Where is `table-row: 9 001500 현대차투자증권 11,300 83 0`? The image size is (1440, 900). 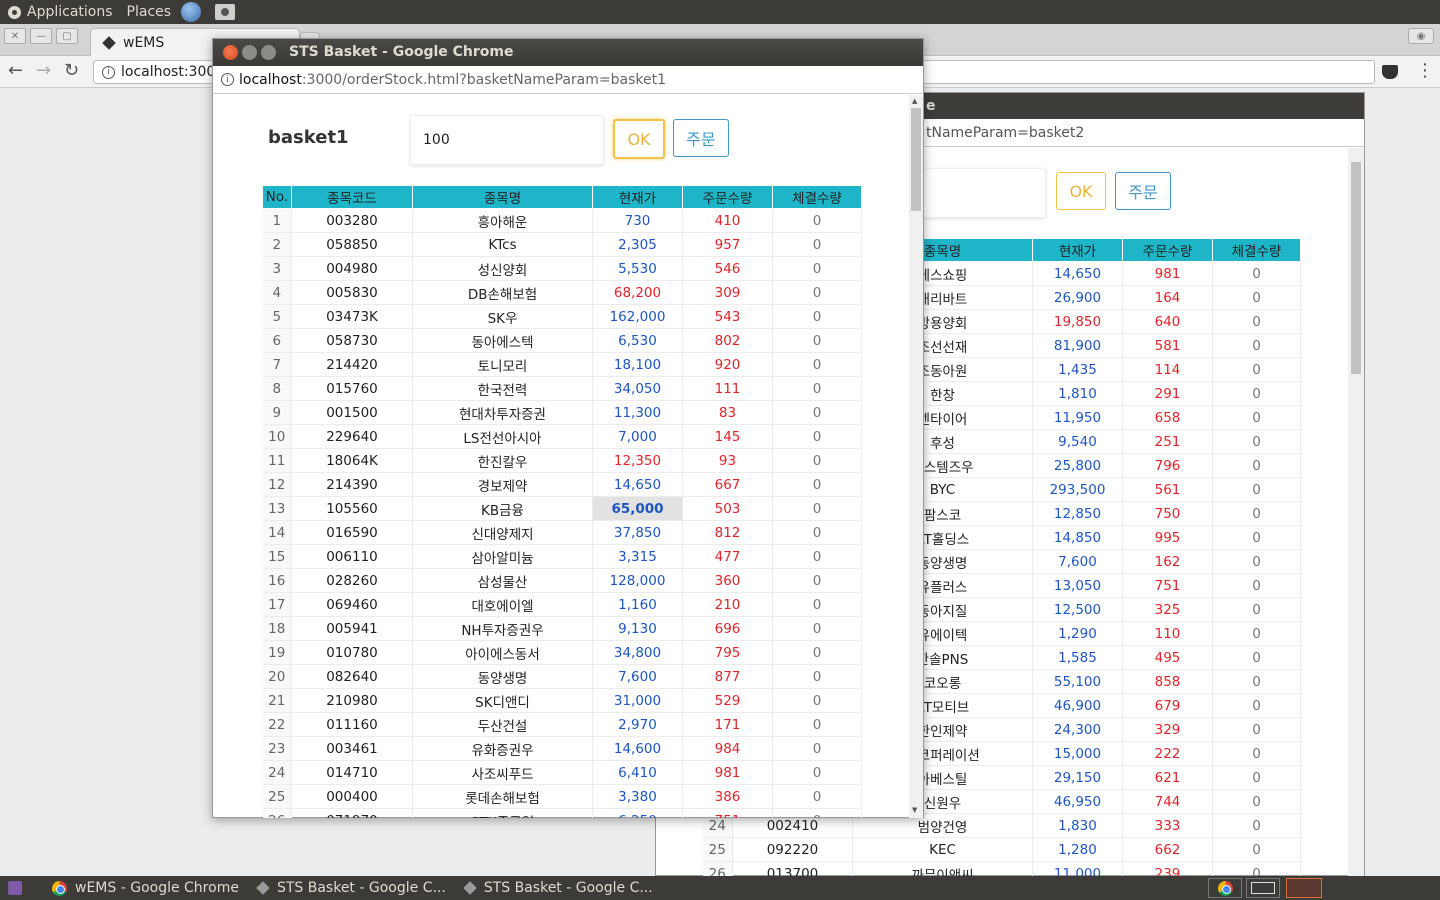
table-row: 9 001500 현대차투자증권 11,300 83 0 is located at coordinates (562, 412).